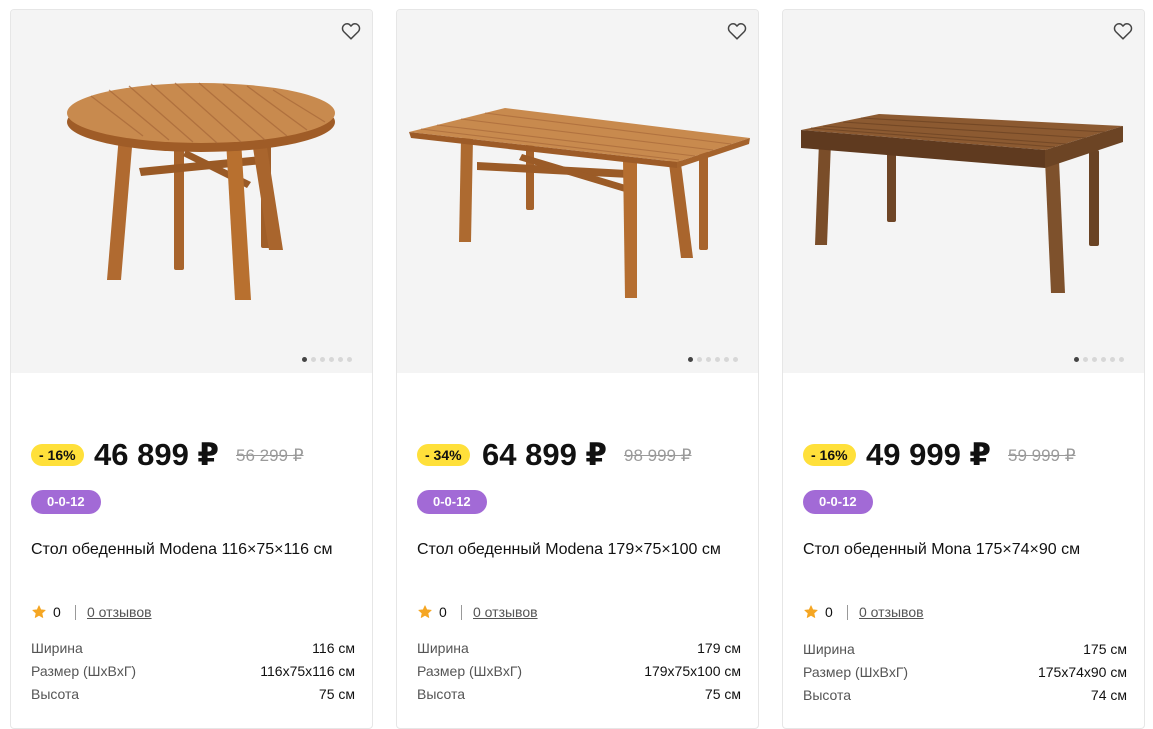 Image resolution: width=1153 pixels, height=729 pixels. What do you see at coordinates (196, 549) in the screenshot?
I see `product-title: Стол обеденный Modena 116×75×116 см` at bounding box center [196, 549].